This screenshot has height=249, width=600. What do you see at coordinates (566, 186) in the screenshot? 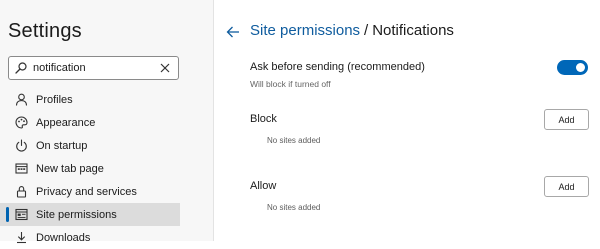
I see `allow-add-button: Add` at bounding box center [566, 186].